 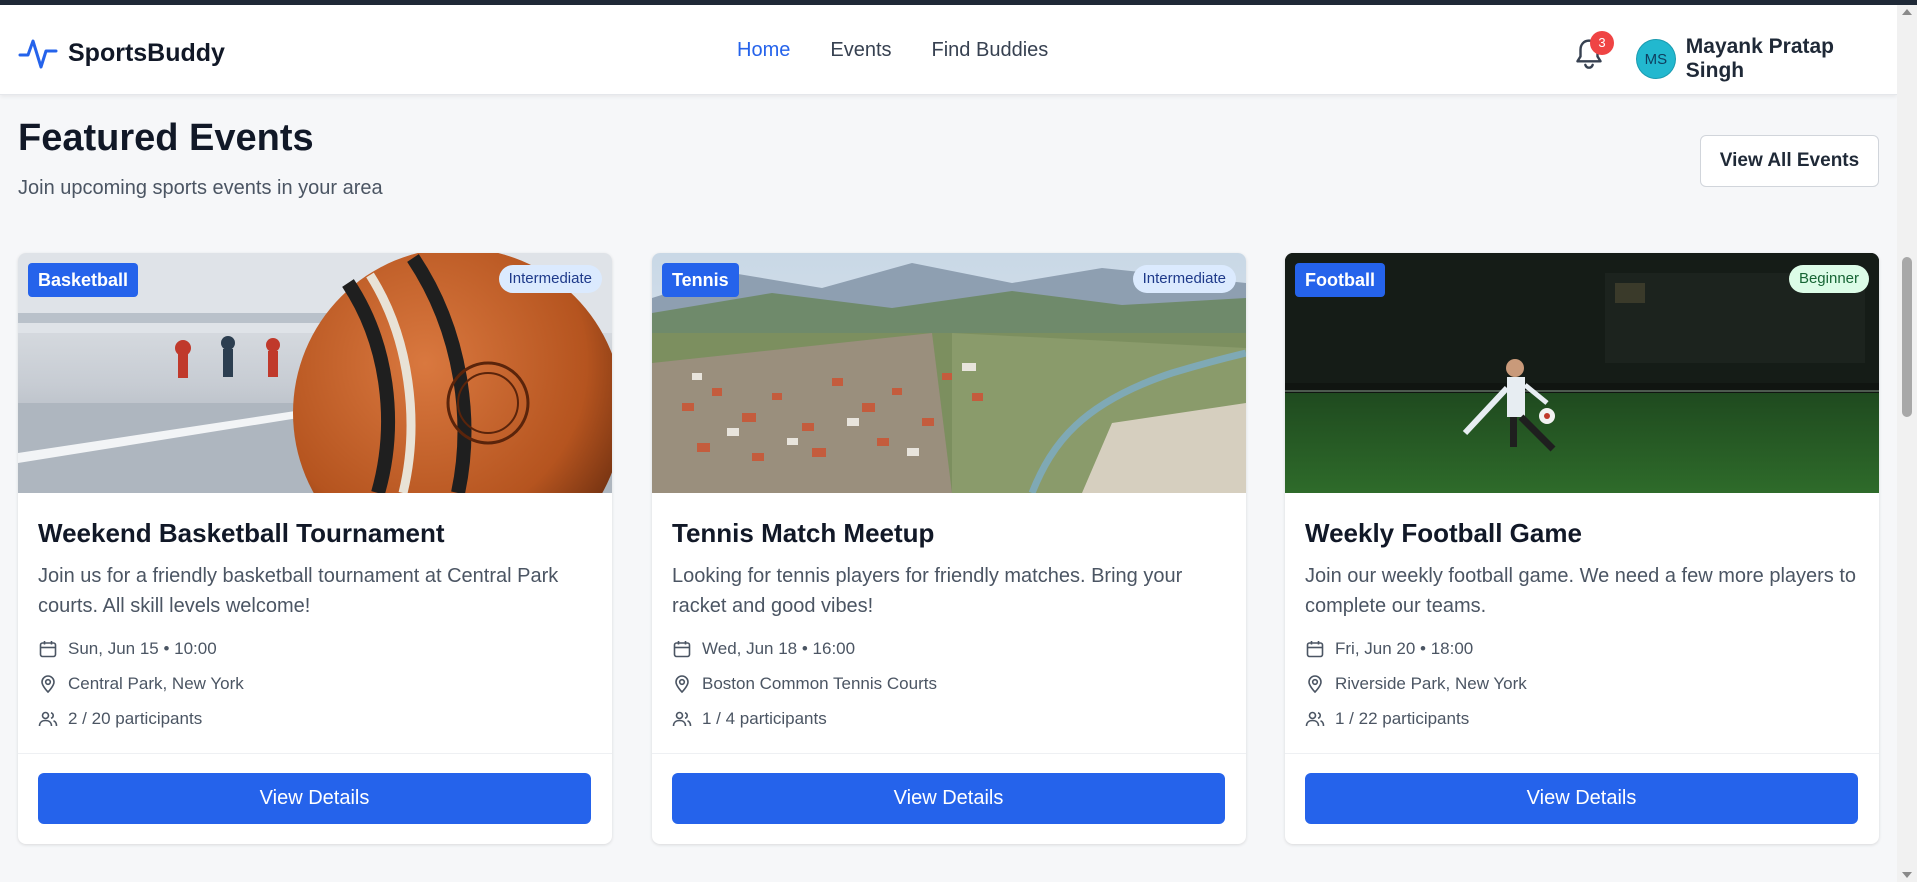 I want to click on scroll-up-arrow-icon, so click(x=1907, y=12).